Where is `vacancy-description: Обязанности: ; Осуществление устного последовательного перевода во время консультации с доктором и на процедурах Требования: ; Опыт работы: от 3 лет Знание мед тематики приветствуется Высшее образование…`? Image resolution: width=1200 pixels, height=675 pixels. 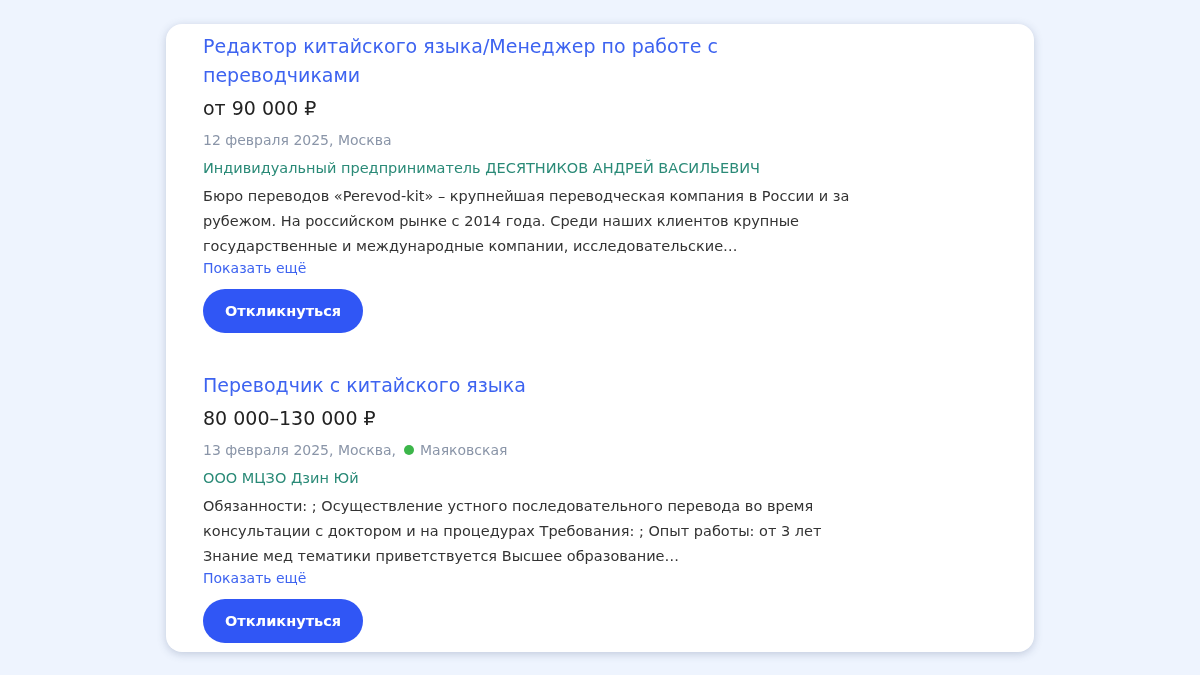
vacancy-description: Обязанности: ; Осуществление устного последовательного перевода во время консультации с доктором и на процедурах Требования: ; Опыт работы: от 3 лет Знание мед тематики приветствуется Высшее образование… is located at coordinates (513, 531).